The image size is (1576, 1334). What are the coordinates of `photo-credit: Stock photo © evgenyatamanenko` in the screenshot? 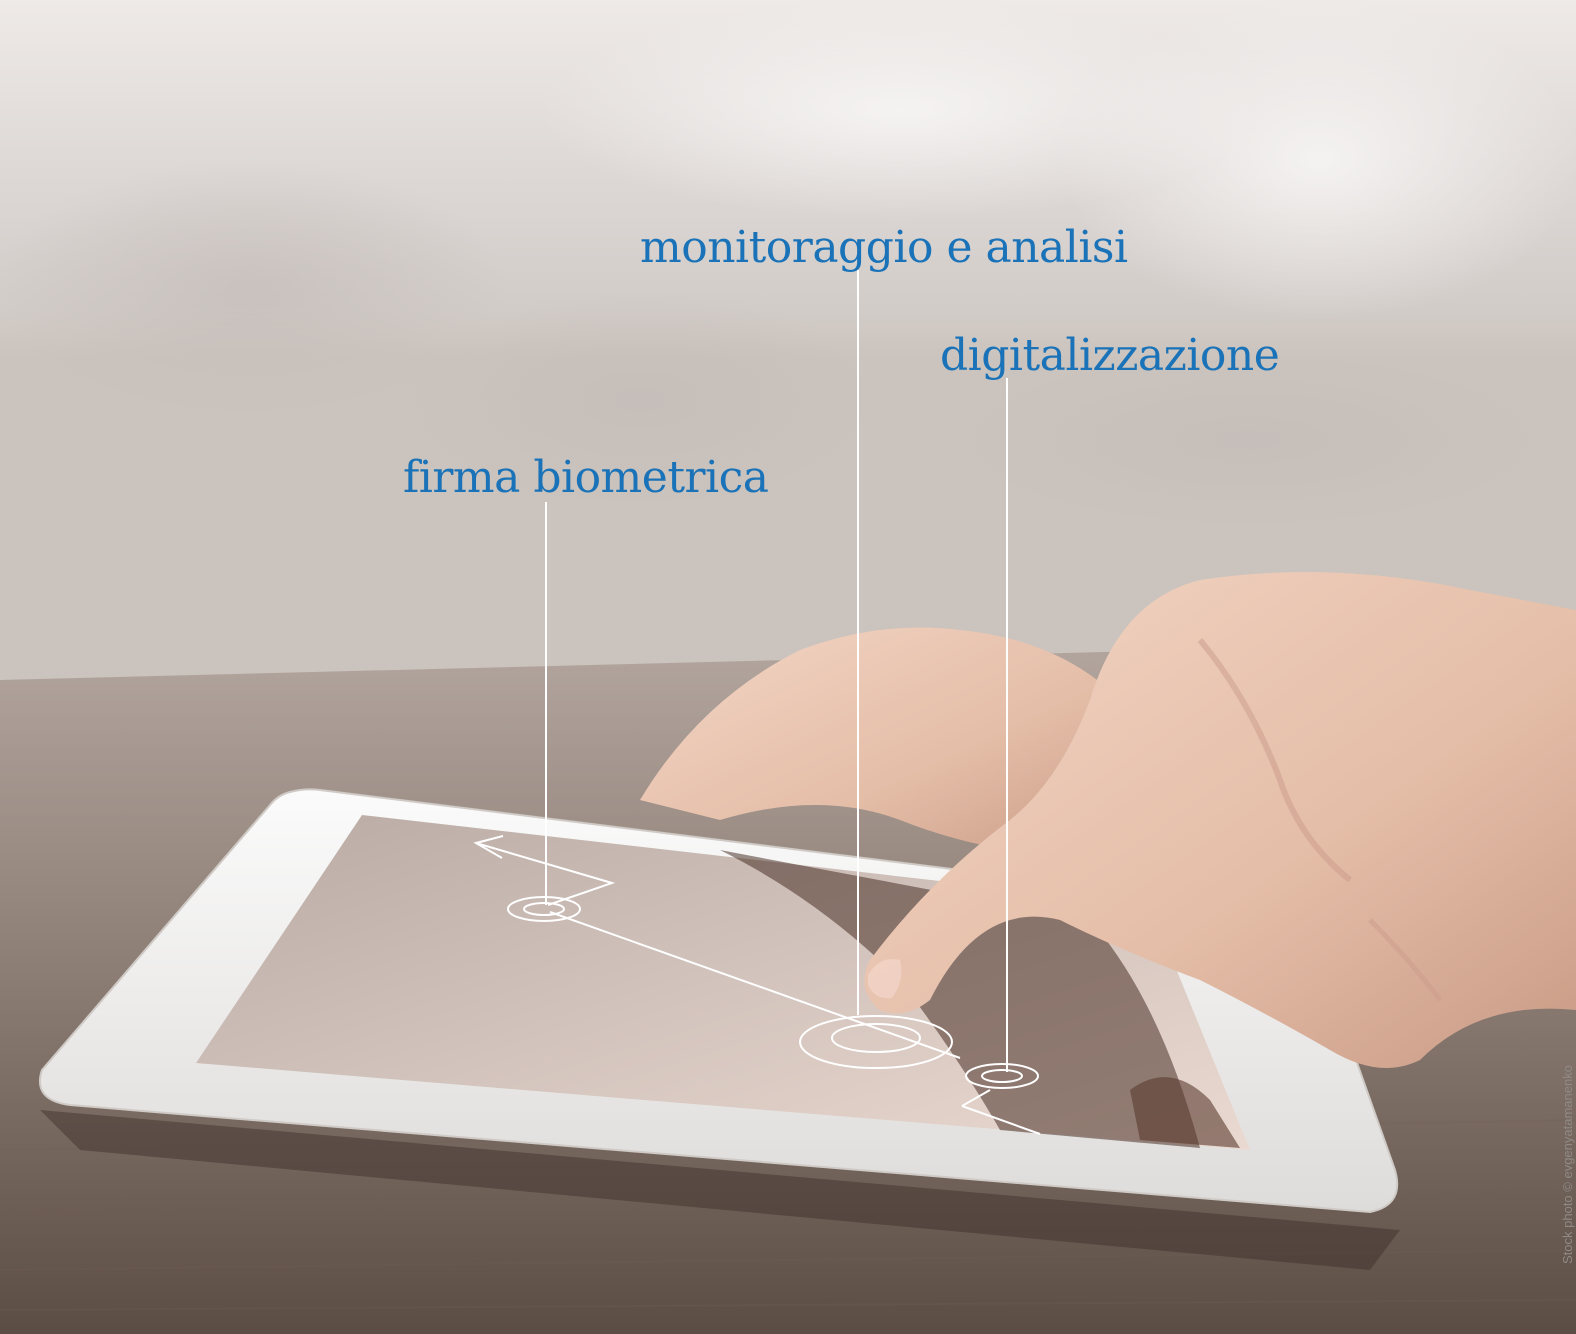 It's located at (1567, 1164).